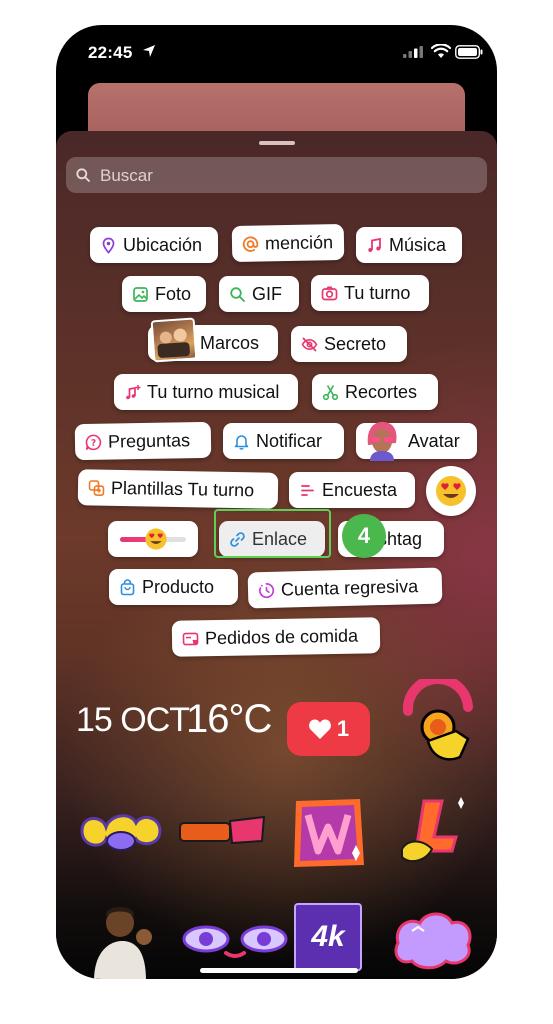 This screenshot has width=553, height=1024. Describe the element at coordinates (279, 970) in the screenshot. I see `home-indicator` at that location.